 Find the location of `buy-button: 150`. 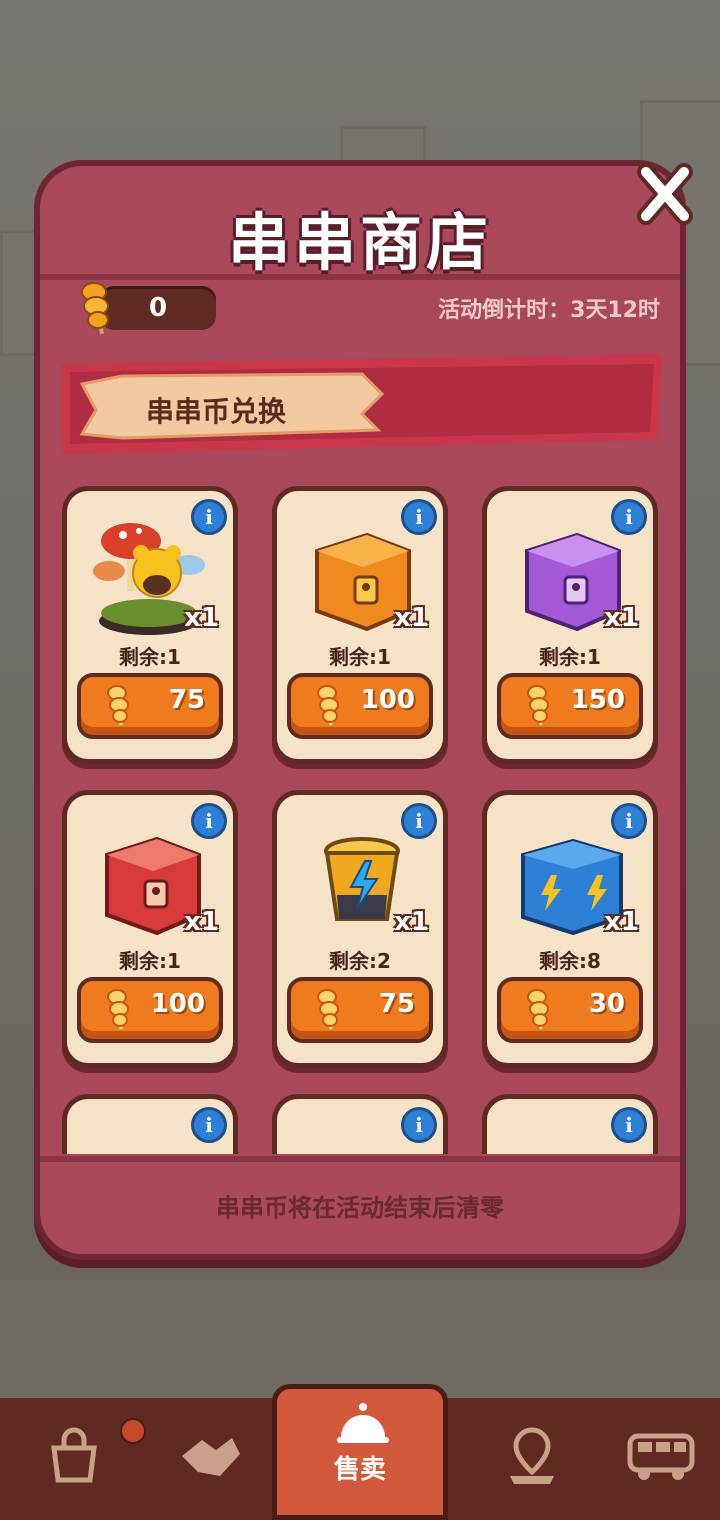

buy-button: 150 is located at coordinates (570, 706).